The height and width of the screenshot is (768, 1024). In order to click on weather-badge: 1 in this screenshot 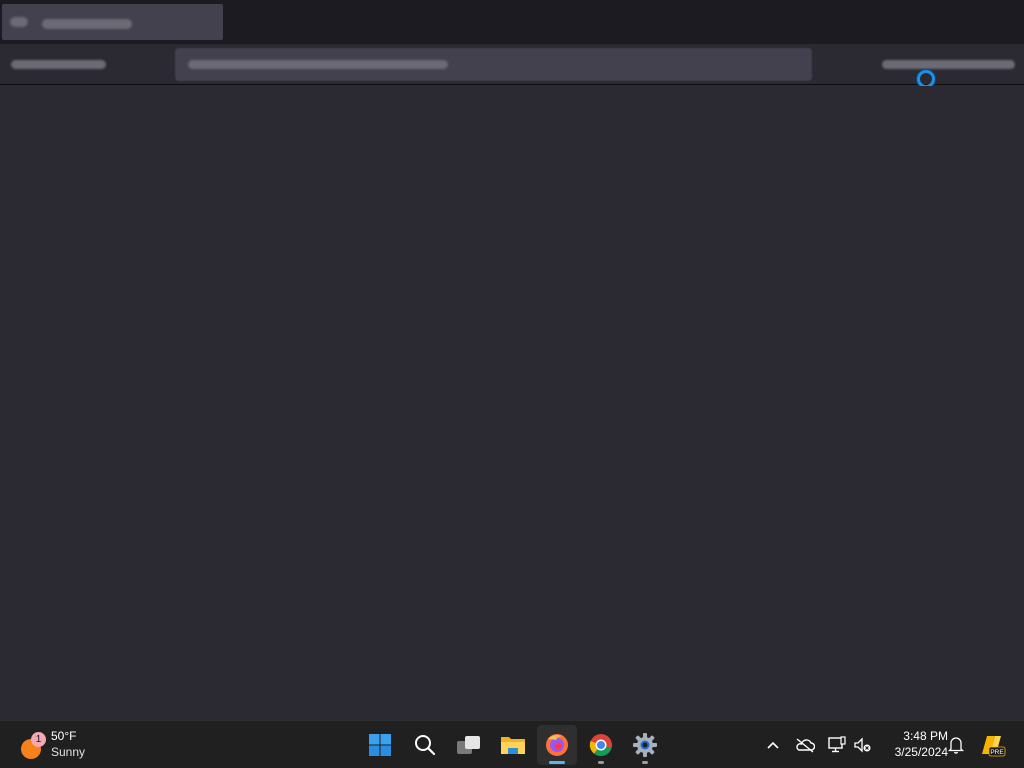, I will do `click(38, 739)`.